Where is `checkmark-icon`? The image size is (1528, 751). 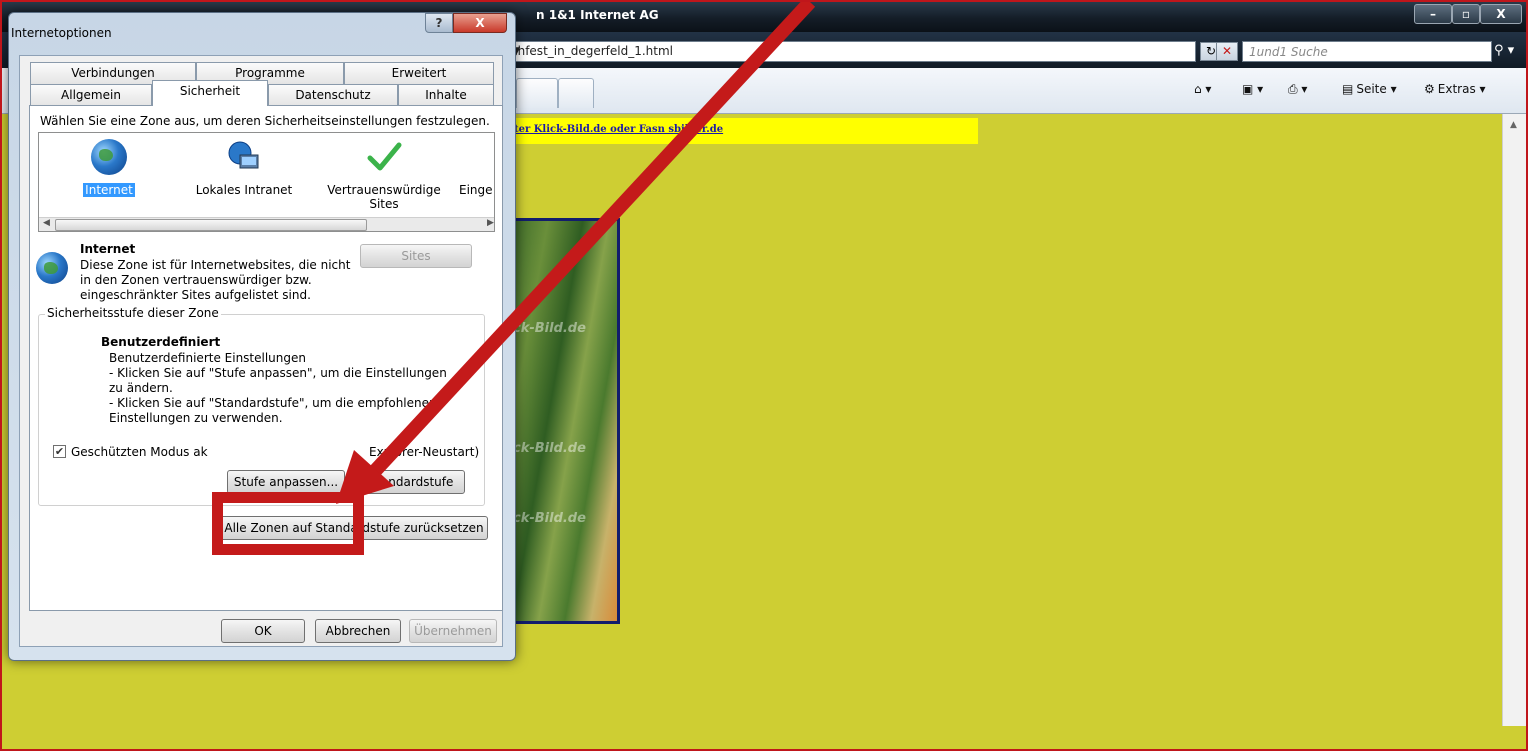 checkmark-icon is located at coordinates (384, 157).